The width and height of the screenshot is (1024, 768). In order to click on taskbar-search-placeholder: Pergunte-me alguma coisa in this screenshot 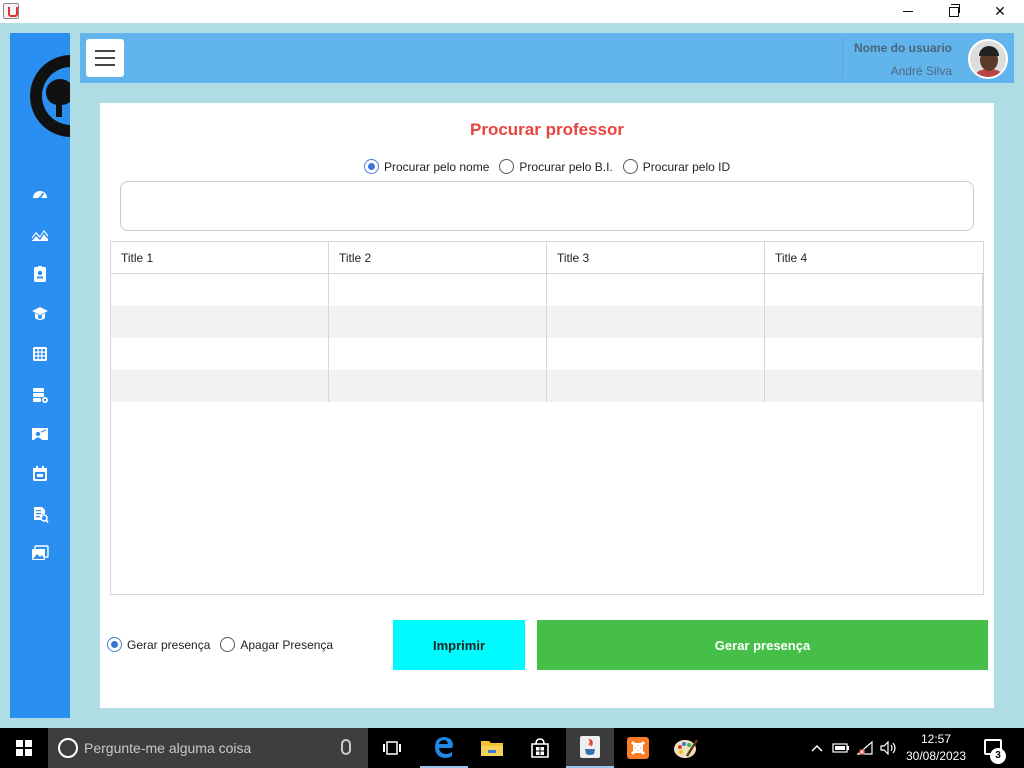, I will do `click(168, 748)`.